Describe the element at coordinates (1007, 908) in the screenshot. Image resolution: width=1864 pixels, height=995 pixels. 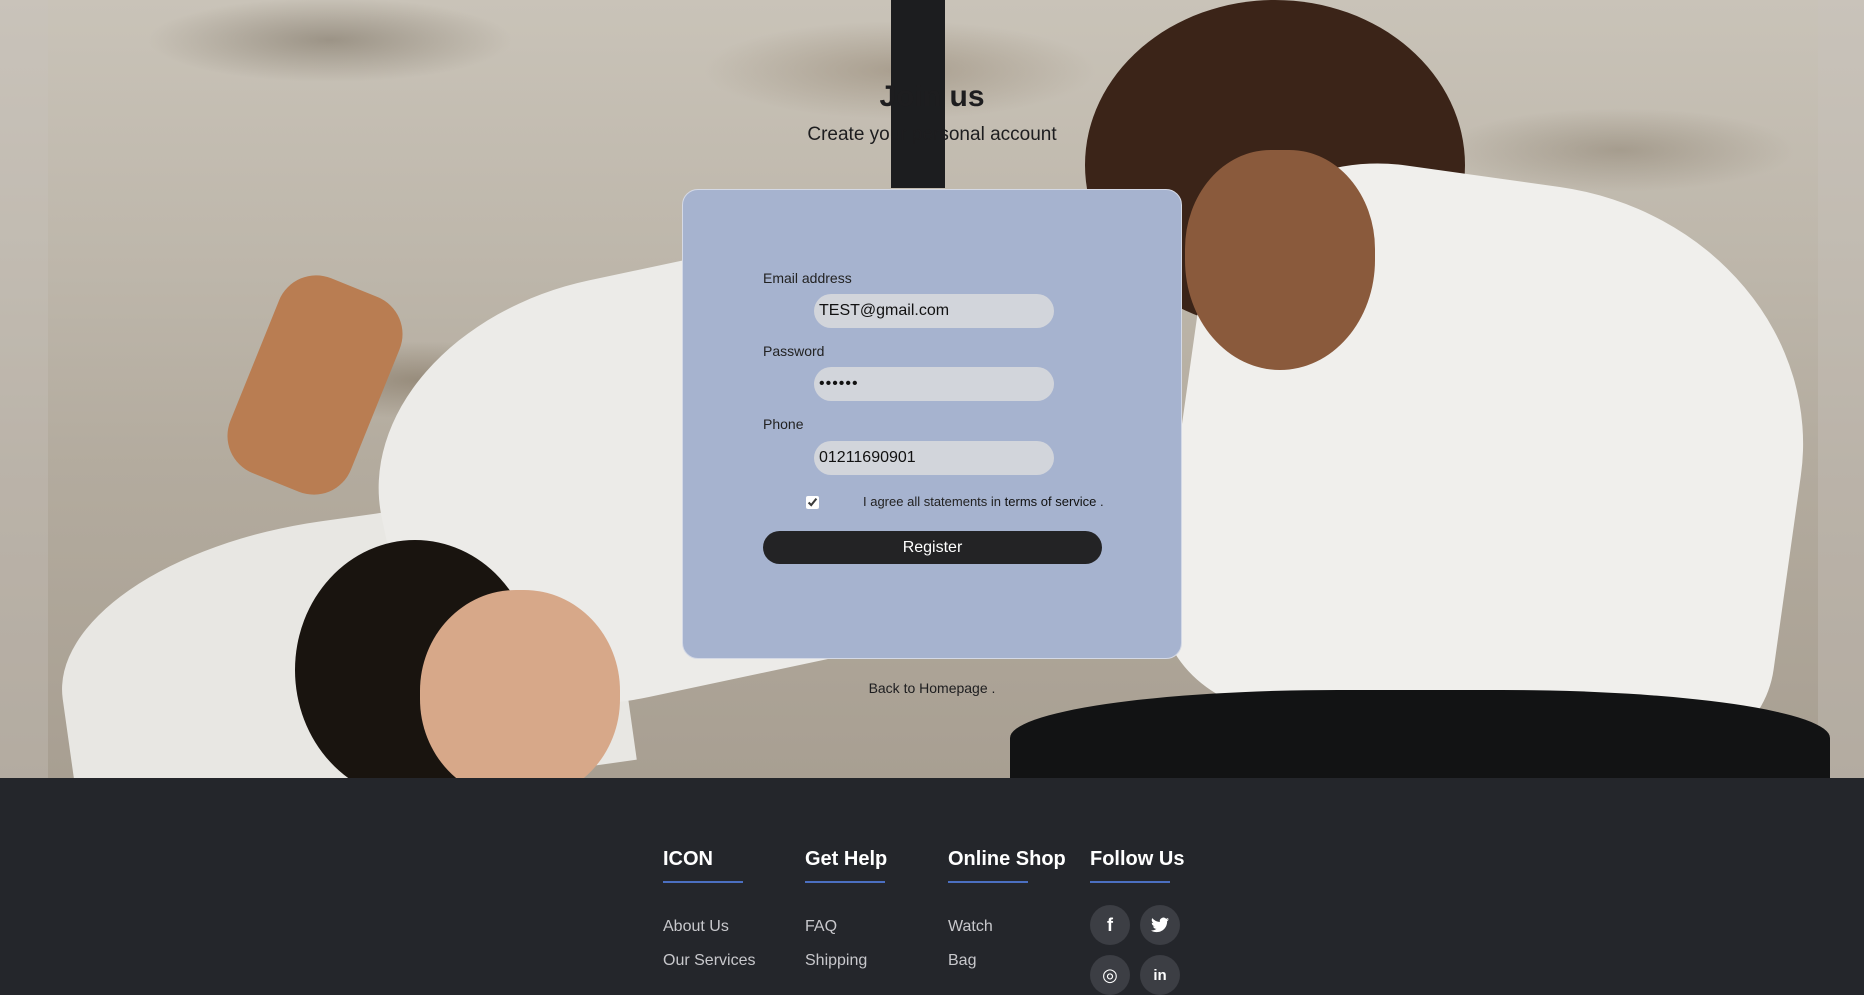
I see `footer-column-online-shop: Online Shop Watch Bag` at that location.